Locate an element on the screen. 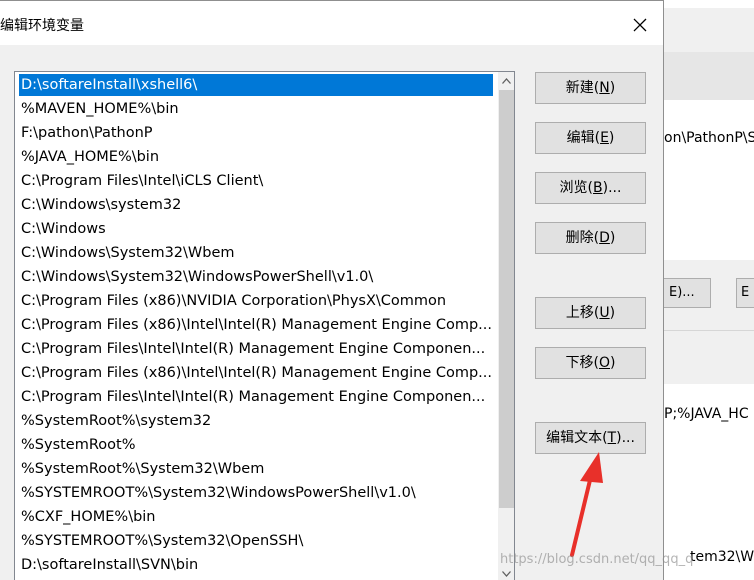  background-separator is located at coordinates (709, 330).